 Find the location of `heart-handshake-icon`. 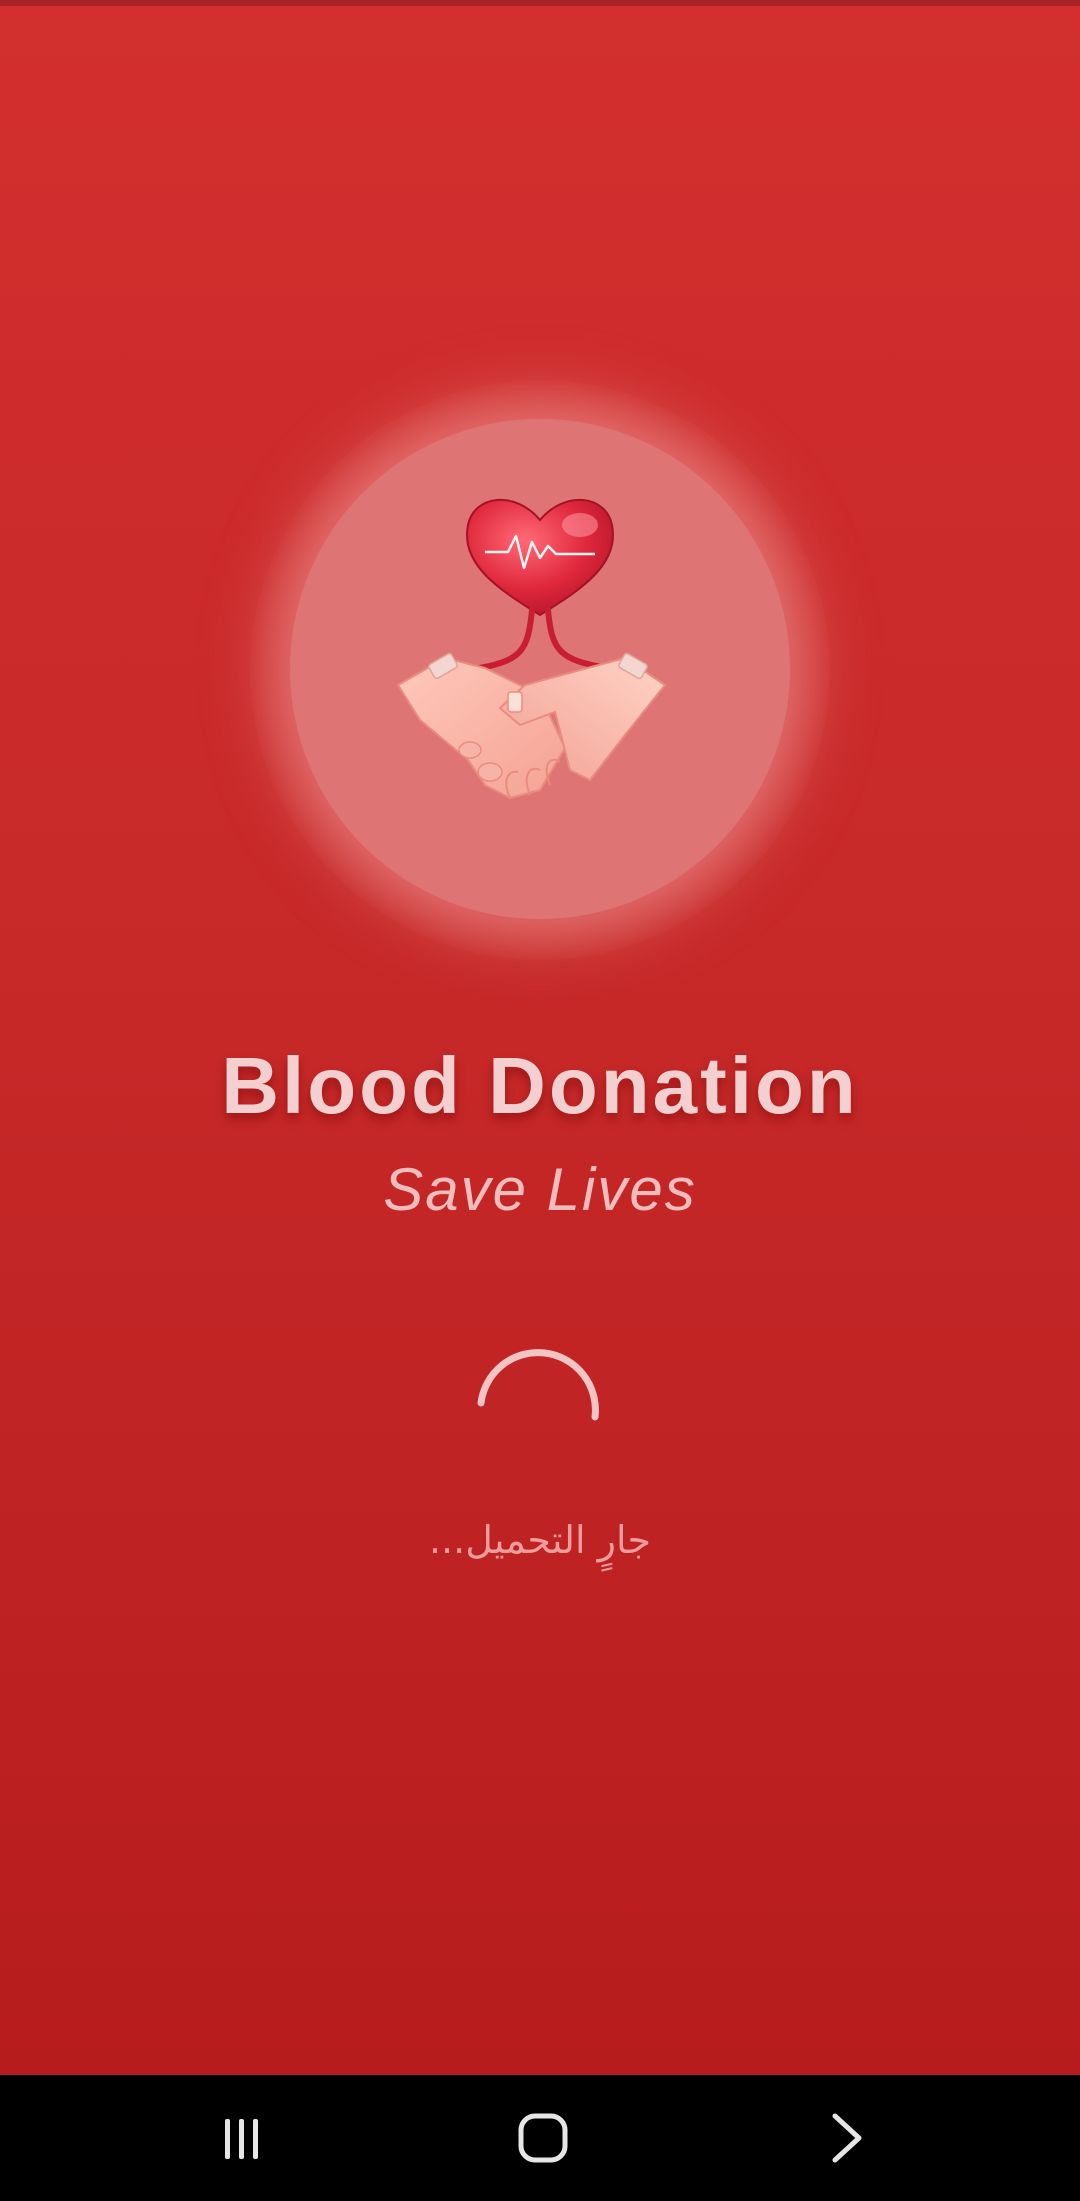

heart-handshake-icon is located at coordinates (531, 649).